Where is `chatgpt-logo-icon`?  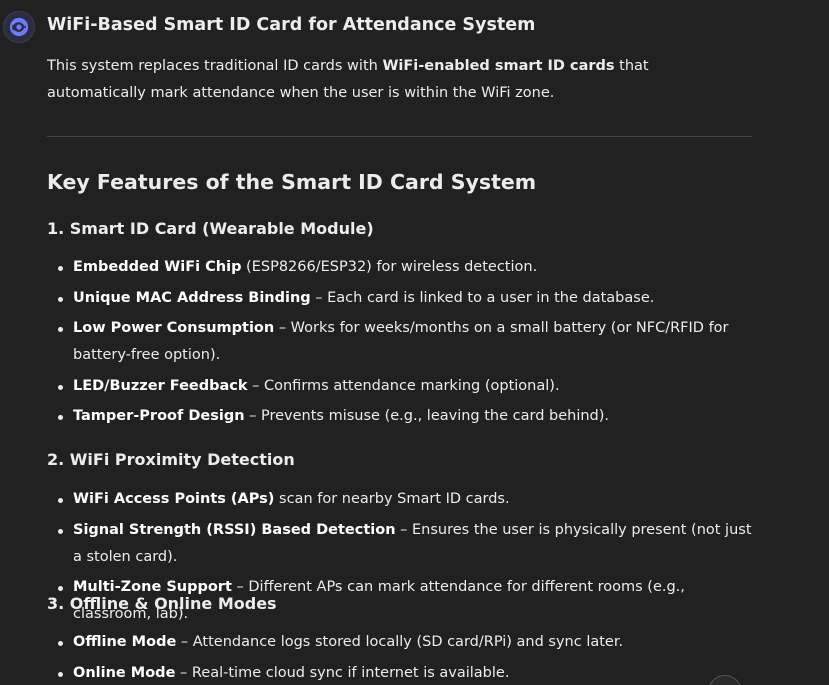 chatgpt-logo-icon is located at coordinates (19, 27).